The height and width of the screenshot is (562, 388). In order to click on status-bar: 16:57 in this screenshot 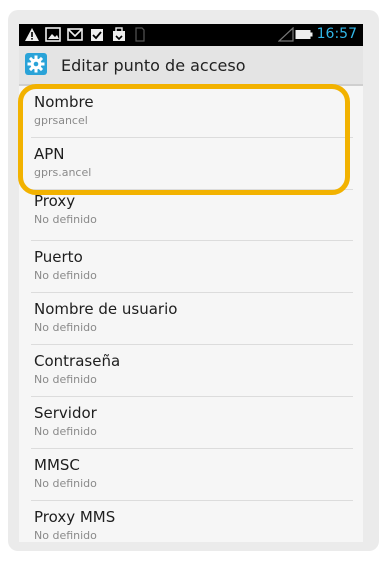, I will do `click(191, 35)`.